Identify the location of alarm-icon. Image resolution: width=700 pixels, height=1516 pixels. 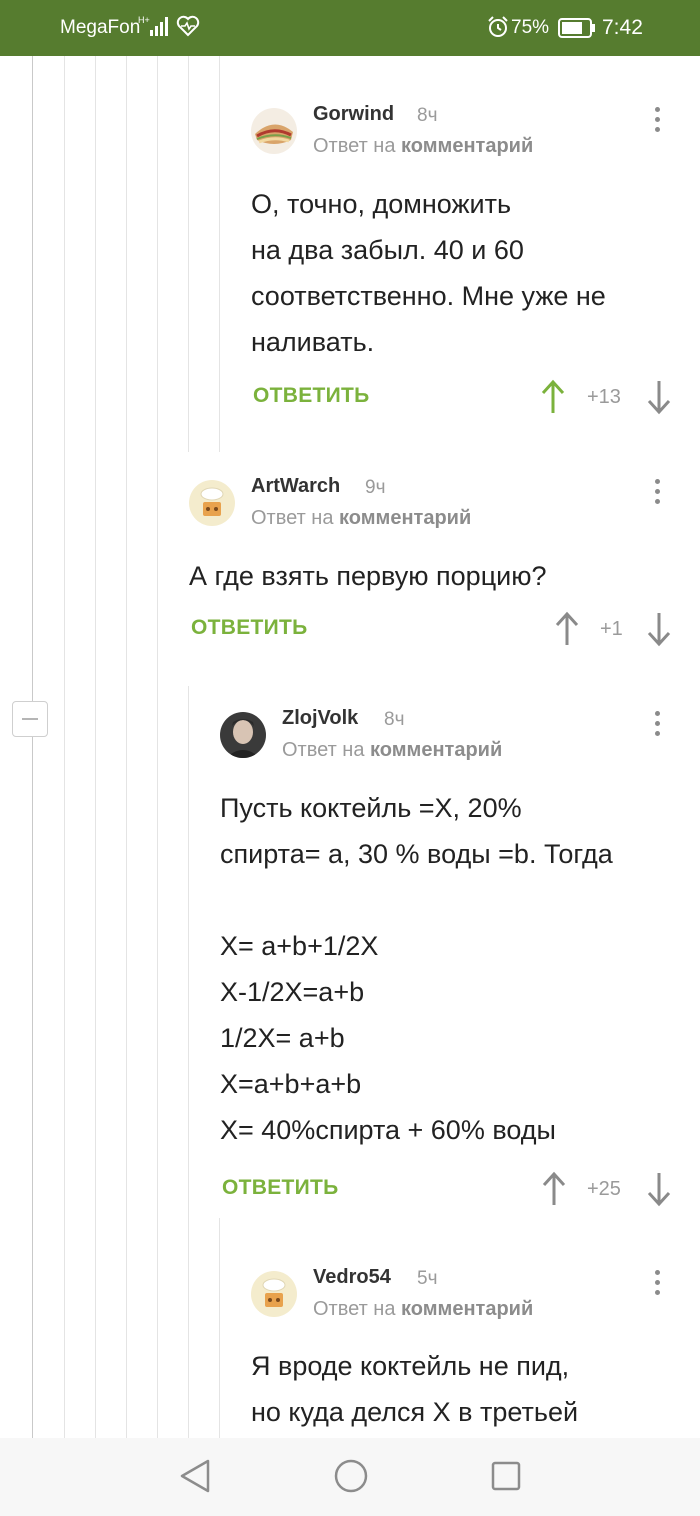
(498, 26).